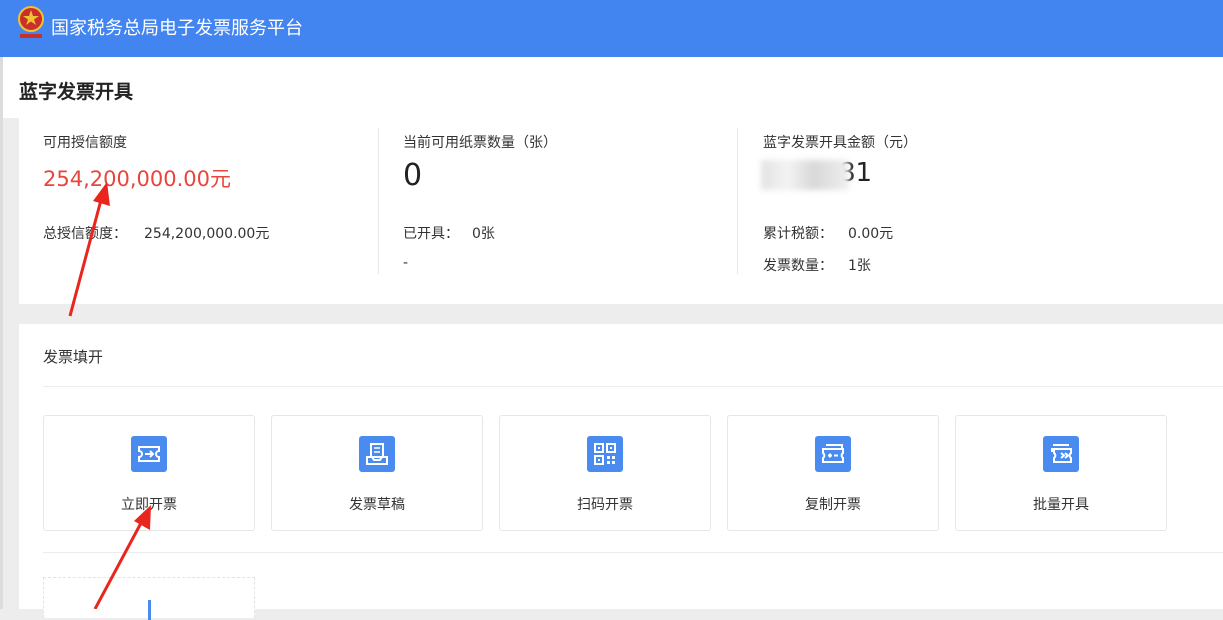 The height and width of the screenshot is (620, 1223). I want to click on total-credit-value: 254,200,000.00元, so click(207, 234).